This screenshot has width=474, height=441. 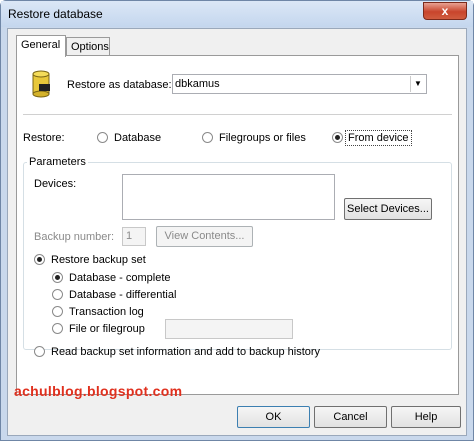 I want to click on separator, so click(x=237, y=114).